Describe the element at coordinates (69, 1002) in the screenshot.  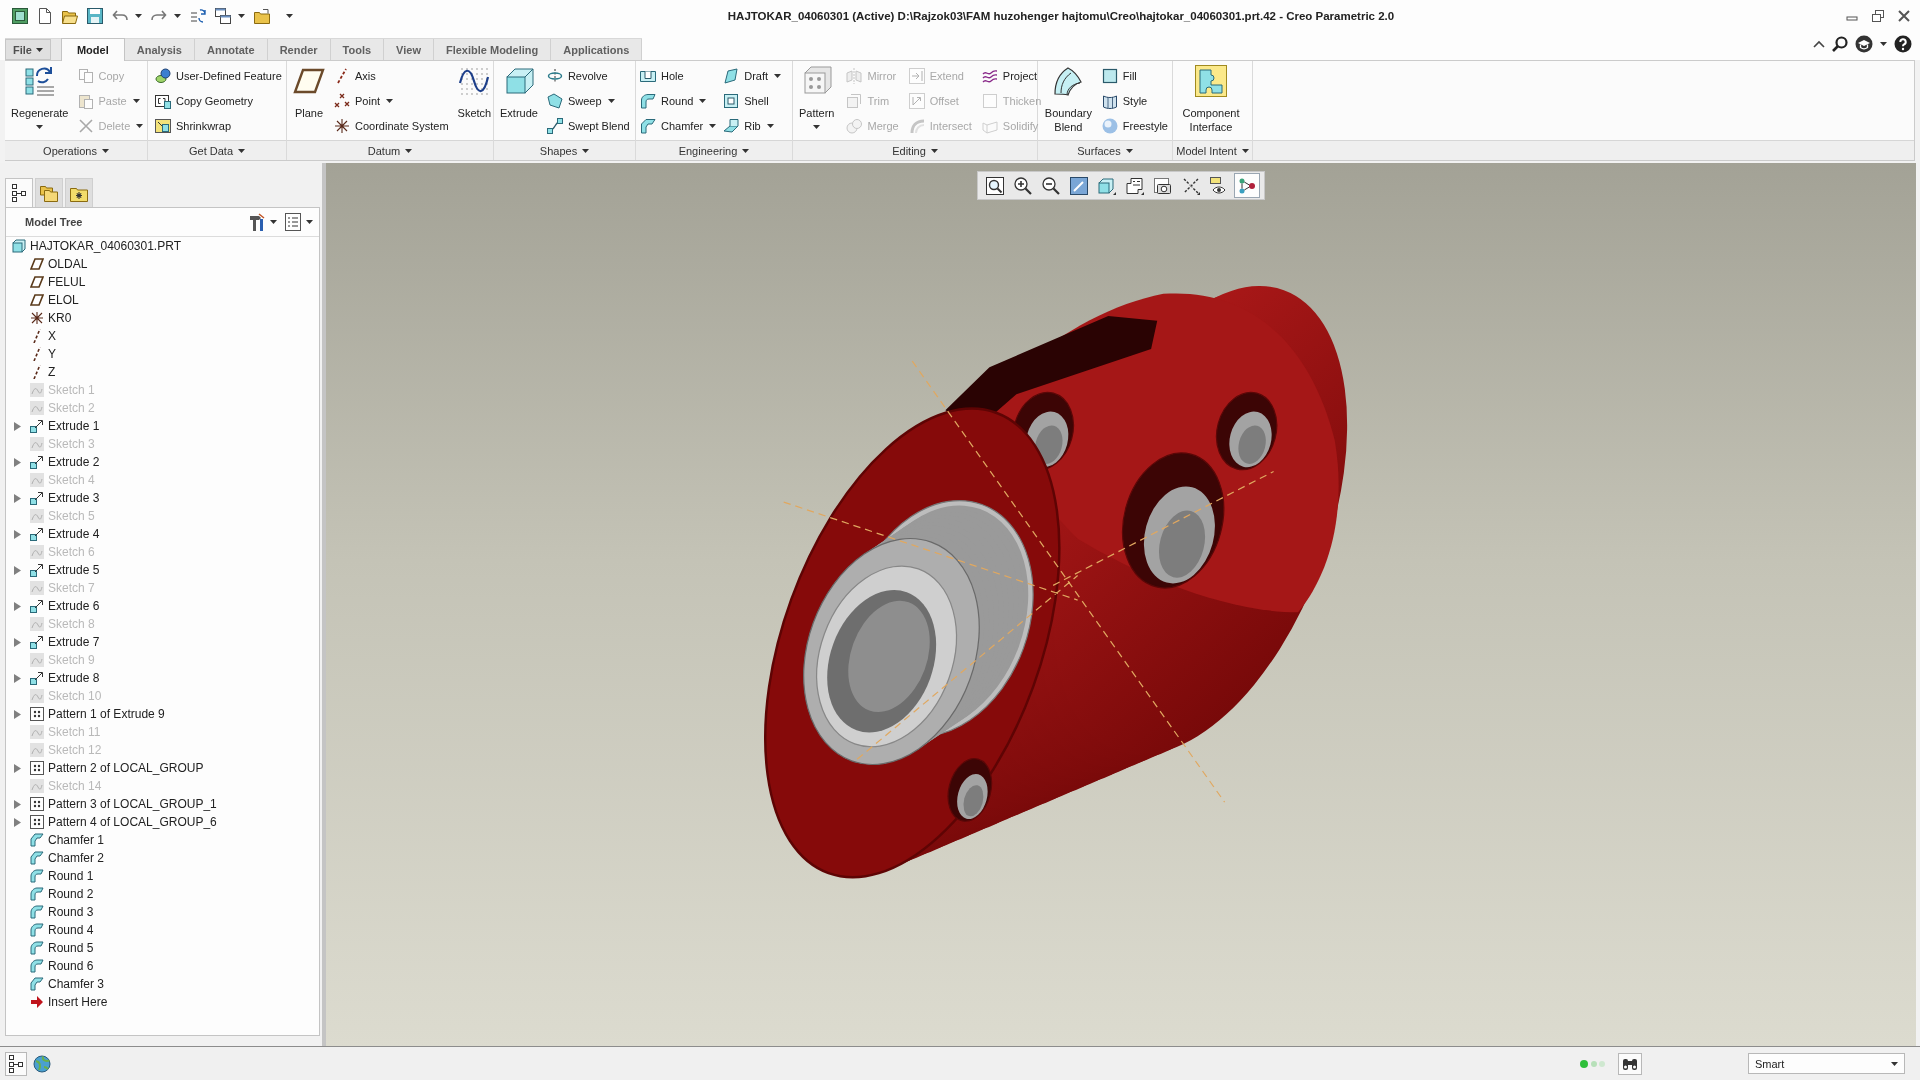
I see `tree-item: Insert Here` at that location.